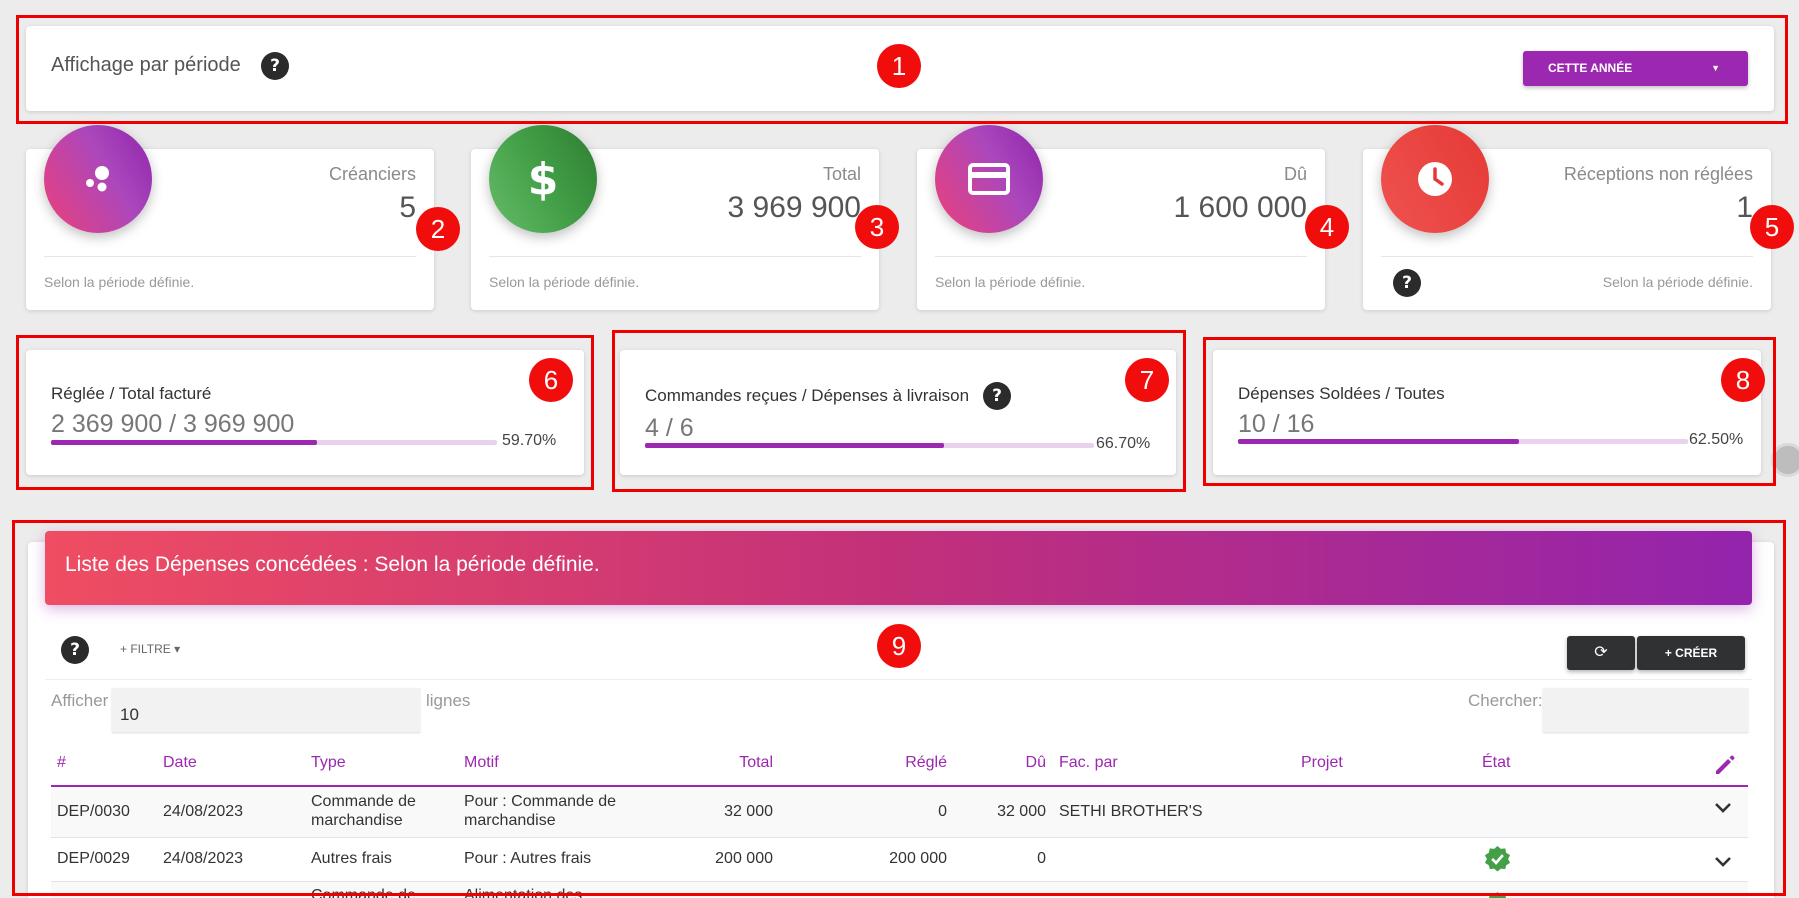 This screenshot has width=1799, height=898. I want to click on column-header-total: Total, so click(736, 763).